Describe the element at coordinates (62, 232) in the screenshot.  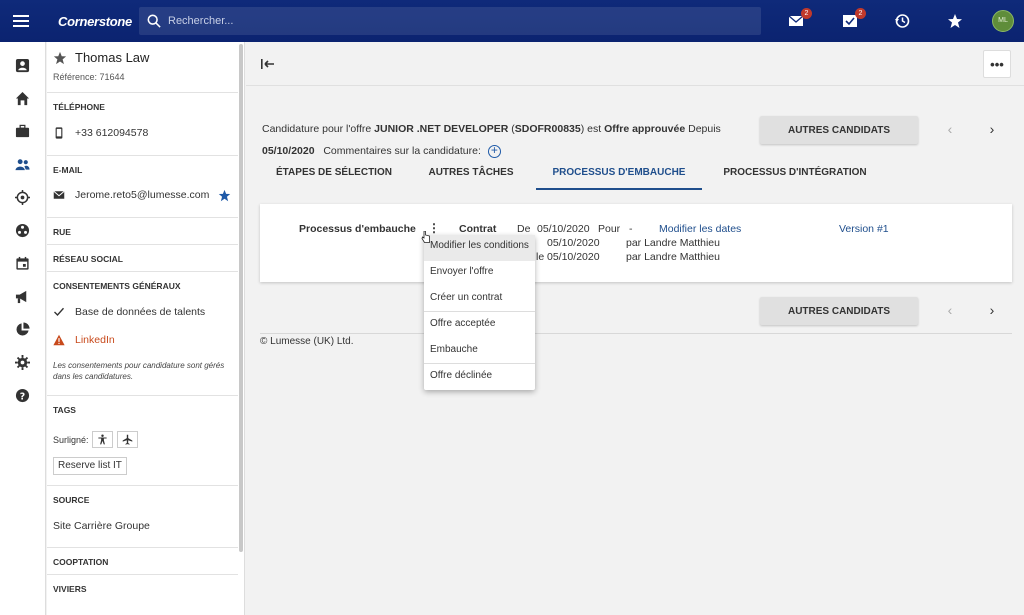
I see `street-section-title: RUE` at that location.